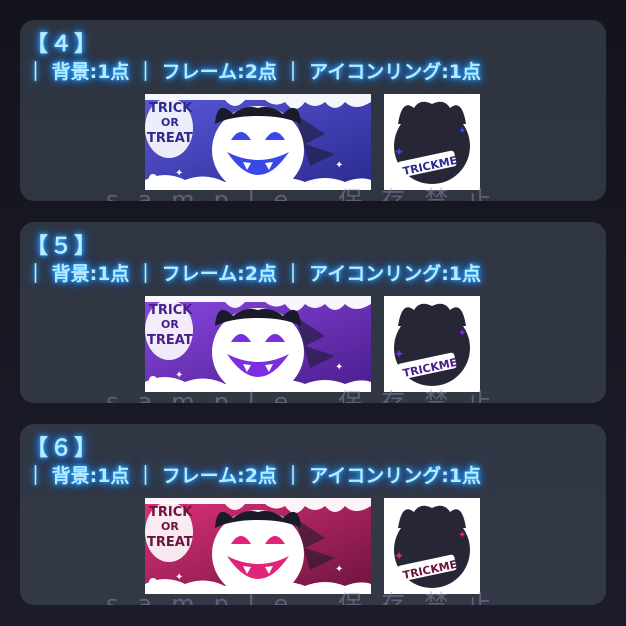 The width and height of the screenshot is (626, 626). I want to click on panel-title: 【５】, so click(62, 246).